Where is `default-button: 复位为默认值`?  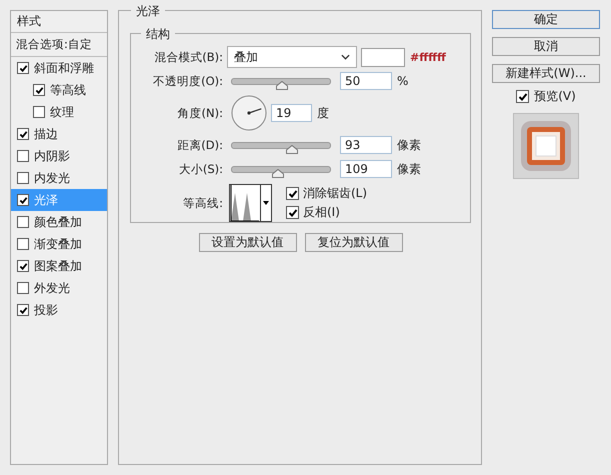
default-button: 复位为默认值 is located at coordinates (353, 242).